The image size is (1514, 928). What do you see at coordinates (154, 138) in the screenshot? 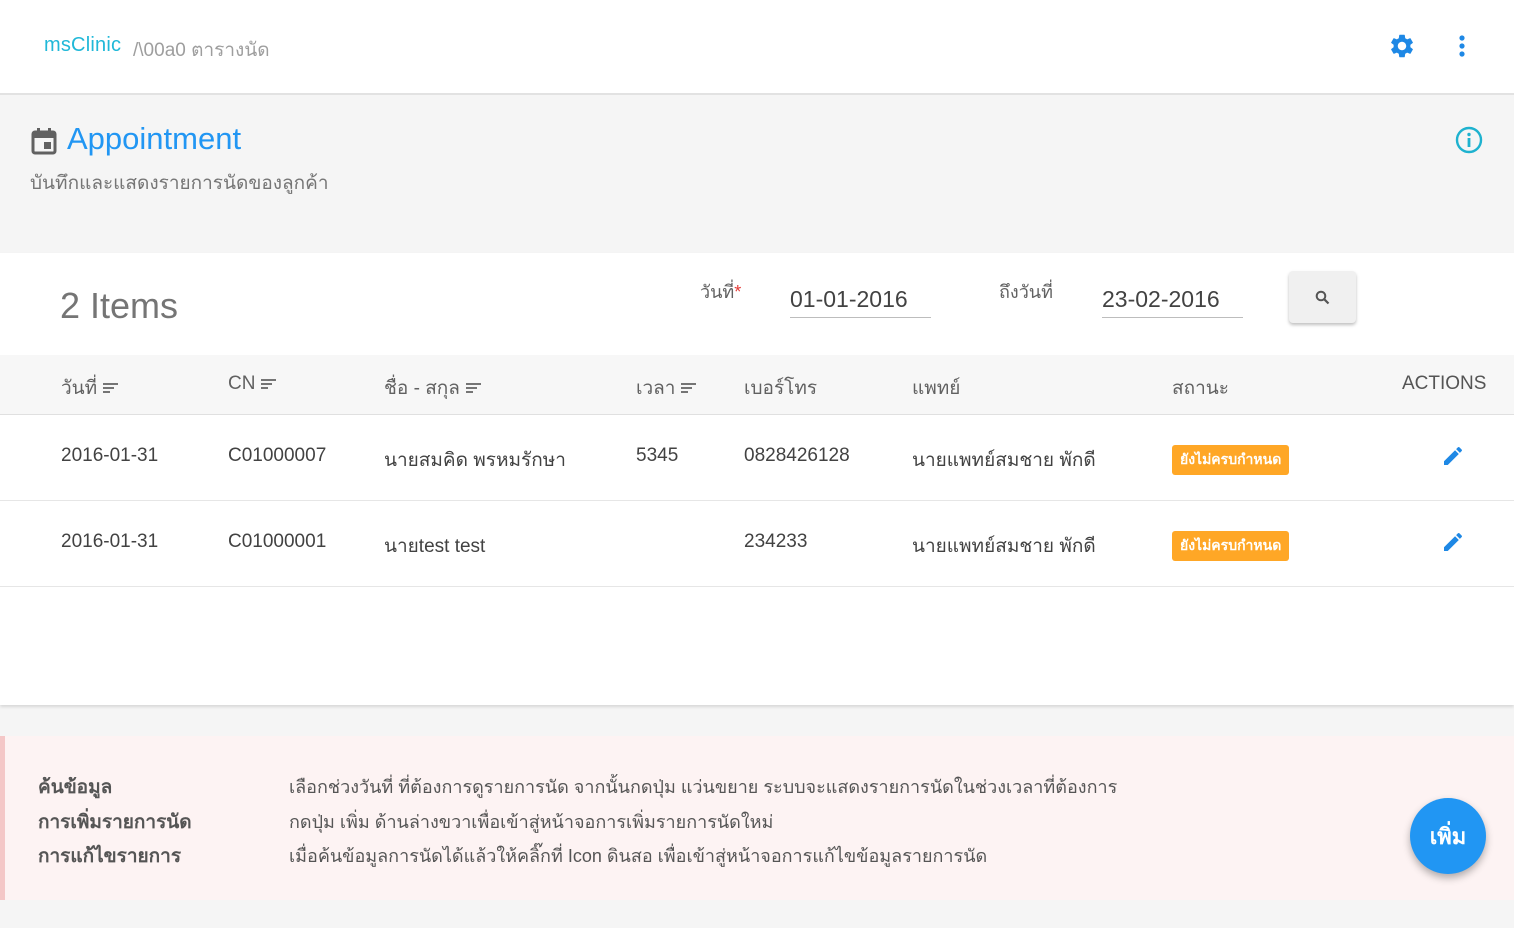
I see `page-title: Appointment` at bounding box center [154, 138].